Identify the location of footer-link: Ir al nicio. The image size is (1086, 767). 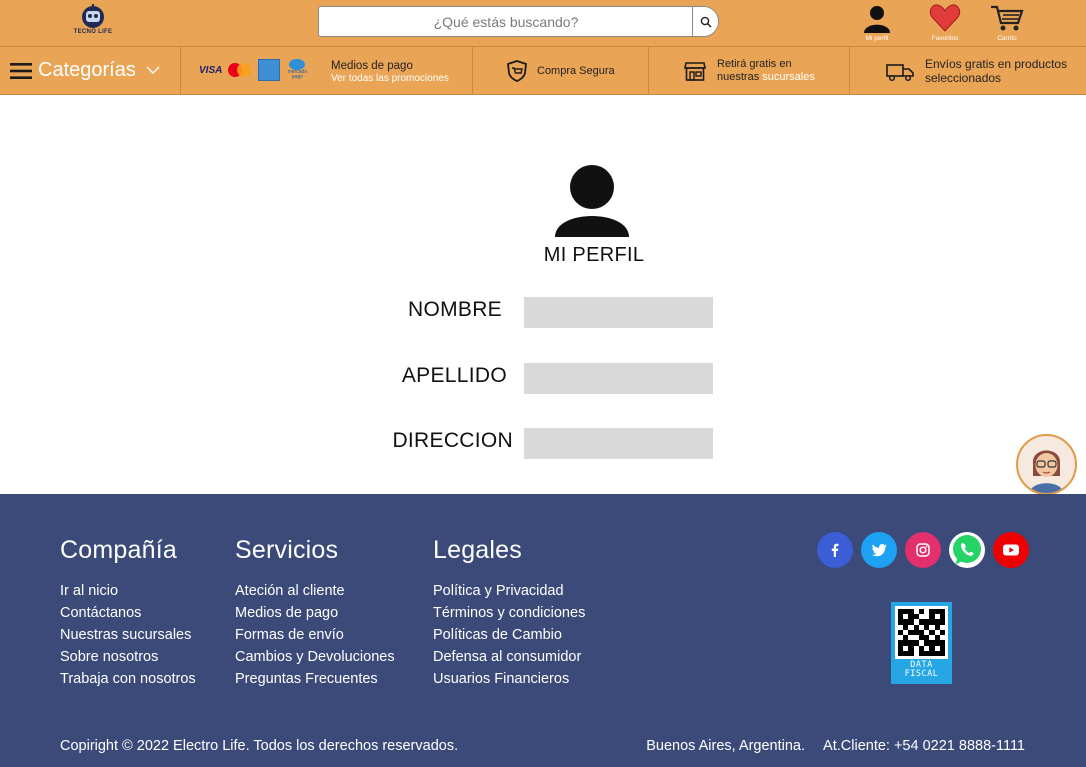
(128, 591).